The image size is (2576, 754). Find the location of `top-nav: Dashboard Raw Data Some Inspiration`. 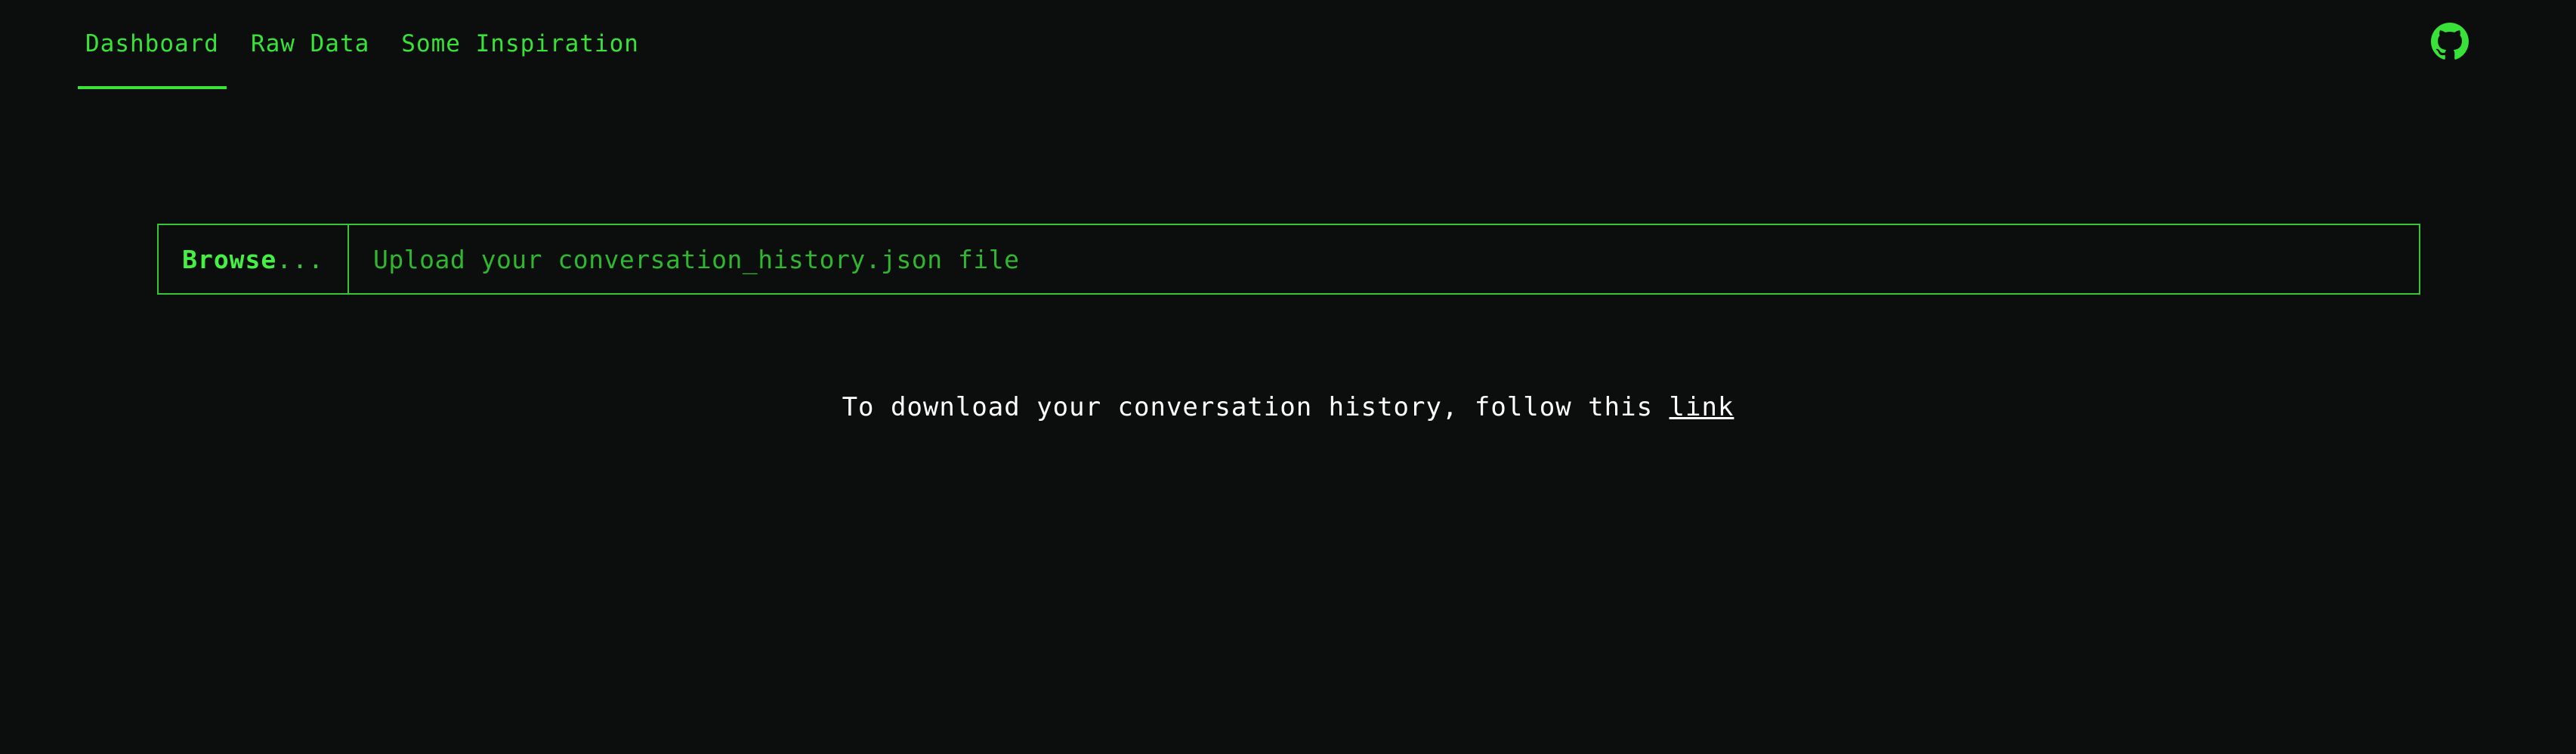

top-nav: Dashboard Raw Data Some Inspiration is located at coordinates (370, 44).